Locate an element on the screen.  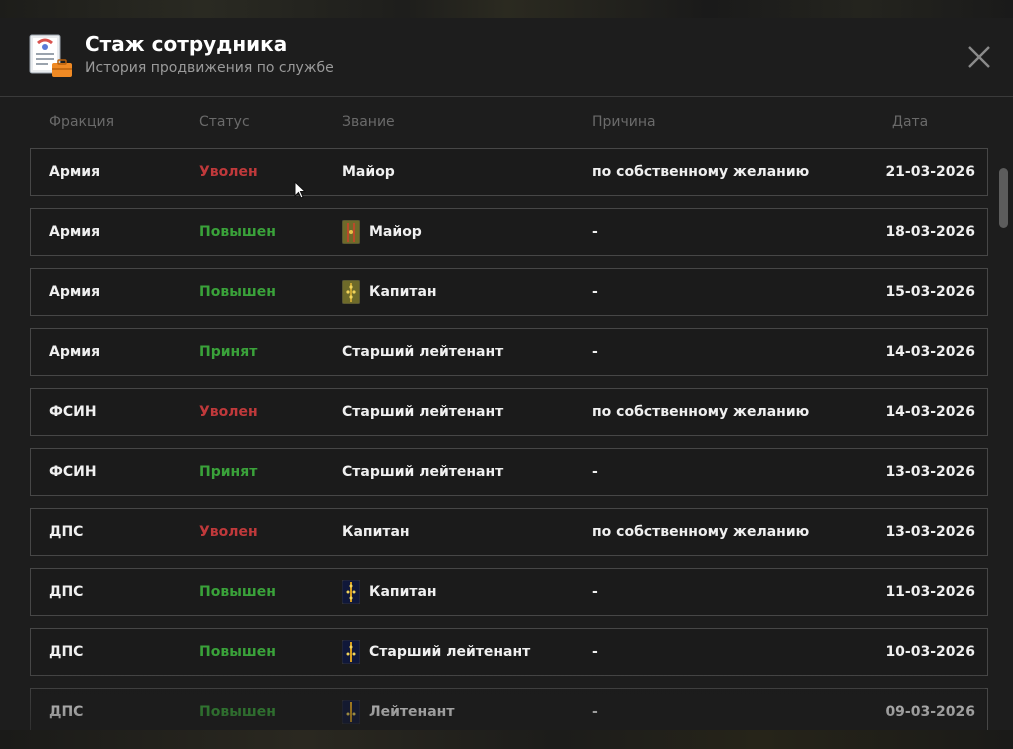
row-rank: Лейтенант is located at coordinates (398, 709).